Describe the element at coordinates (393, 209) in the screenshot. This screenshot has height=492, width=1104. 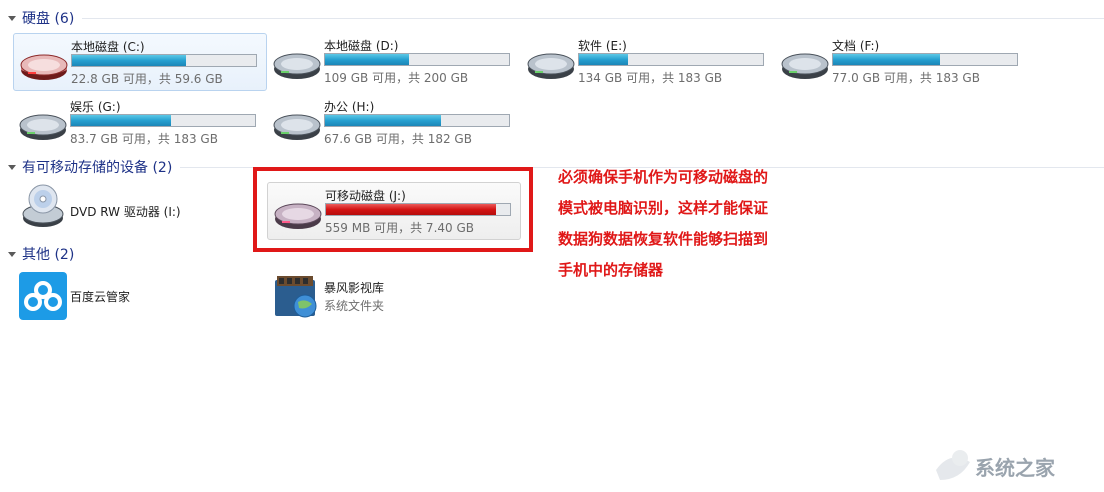
I see `highlight-box` at that location.